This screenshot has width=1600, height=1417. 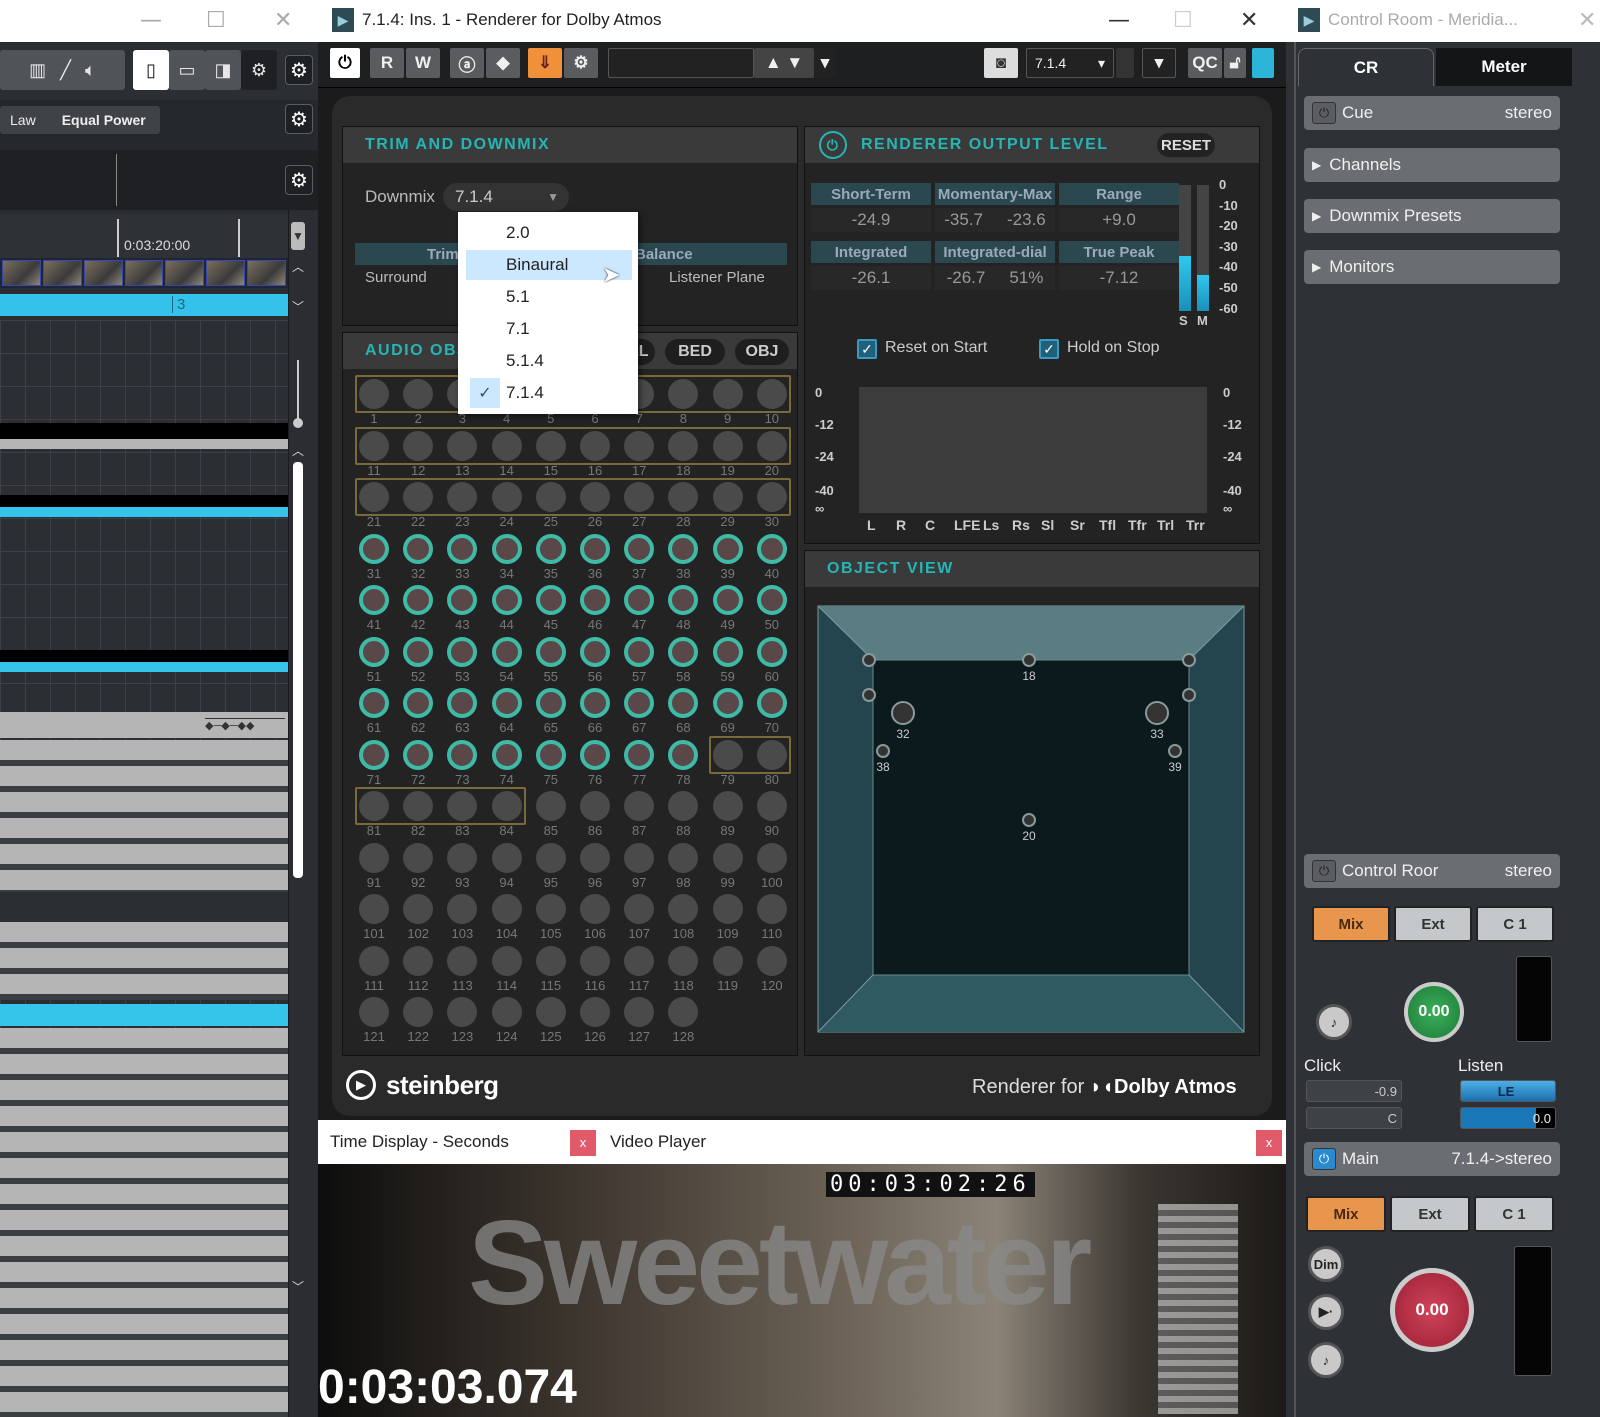 What do you see at coordinates (144, 725) in the screenshot?
I see `audio-event-lane: ◆─◆─◆◆` at bounding box center [144, 725].